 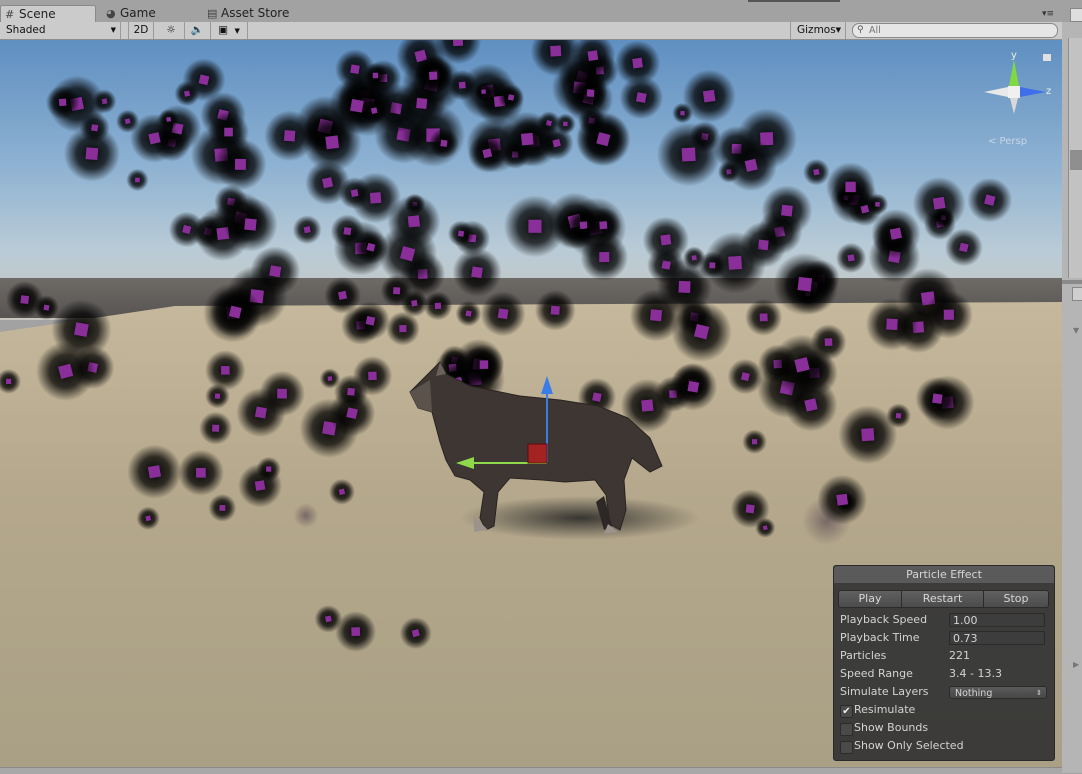 I want to click on scene-orientation-gizmo: y z < Persp, so click(x=1017, y=98).